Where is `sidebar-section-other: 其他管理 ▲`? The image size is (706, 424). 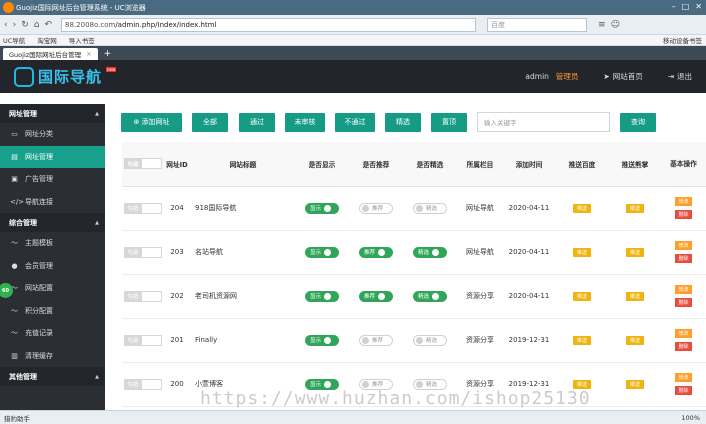 sidebar-section-other: 其他管理 ▲ is located at coordinates (52, 376).